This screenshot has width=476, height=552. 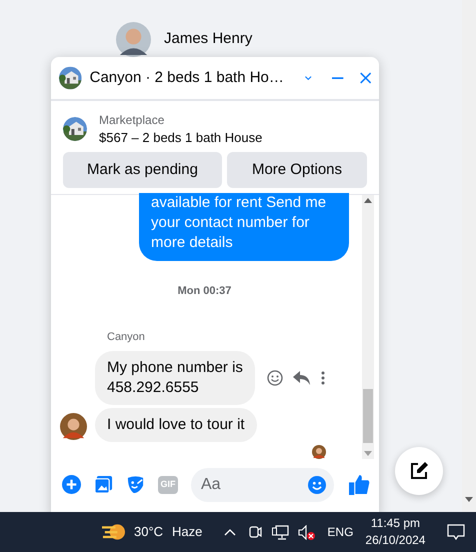 I want to click on edit-icon, so click(x=419, y=471).